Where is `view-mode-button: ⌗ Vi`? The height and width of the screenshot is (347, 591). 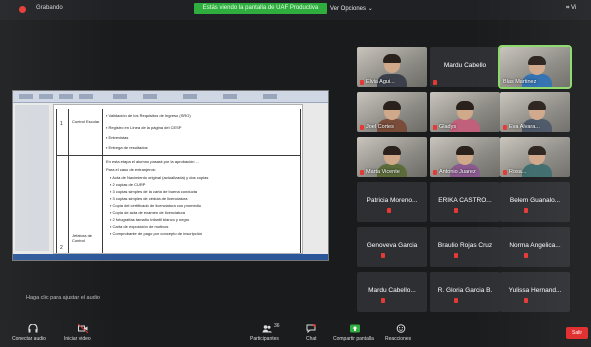
view-mode-button: ⌗ Vi is located at coordinates (571, 8).